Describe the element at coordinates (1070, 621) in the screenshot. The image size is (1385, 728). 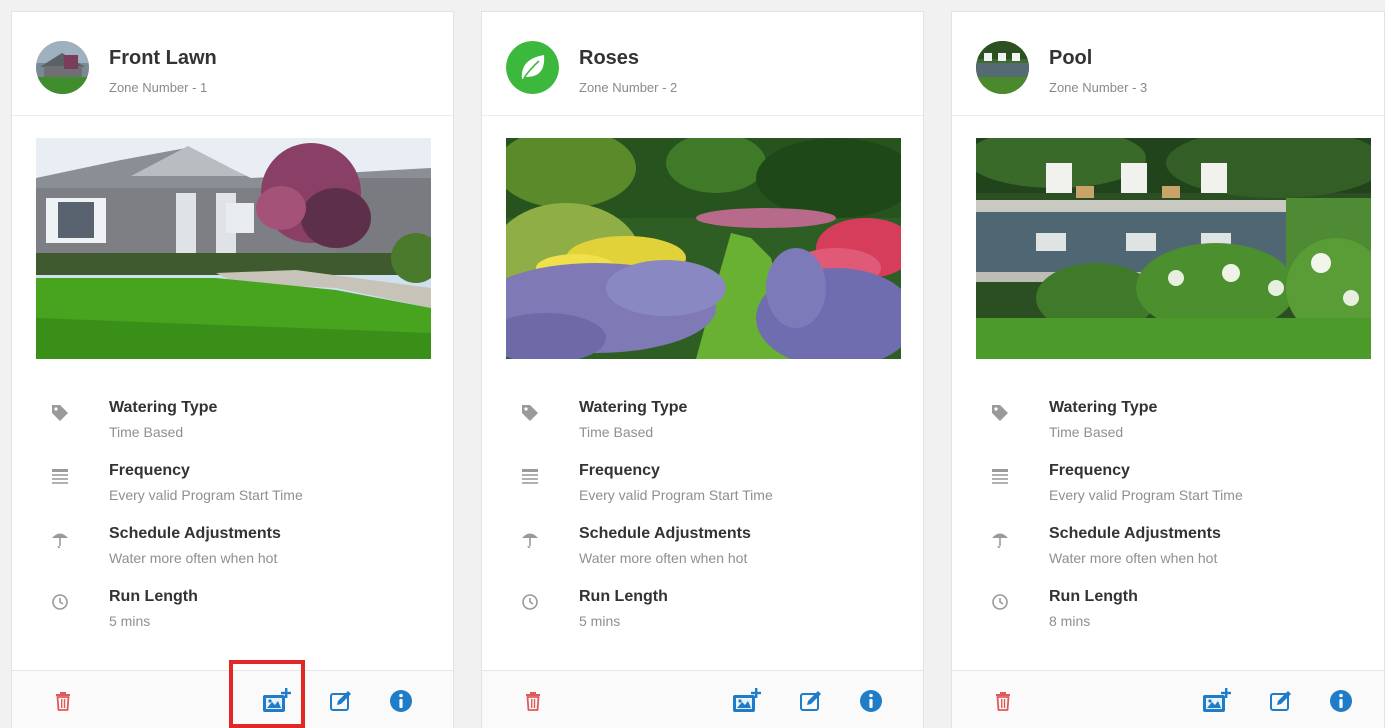
I see `property-value: 8 mins` at that location.